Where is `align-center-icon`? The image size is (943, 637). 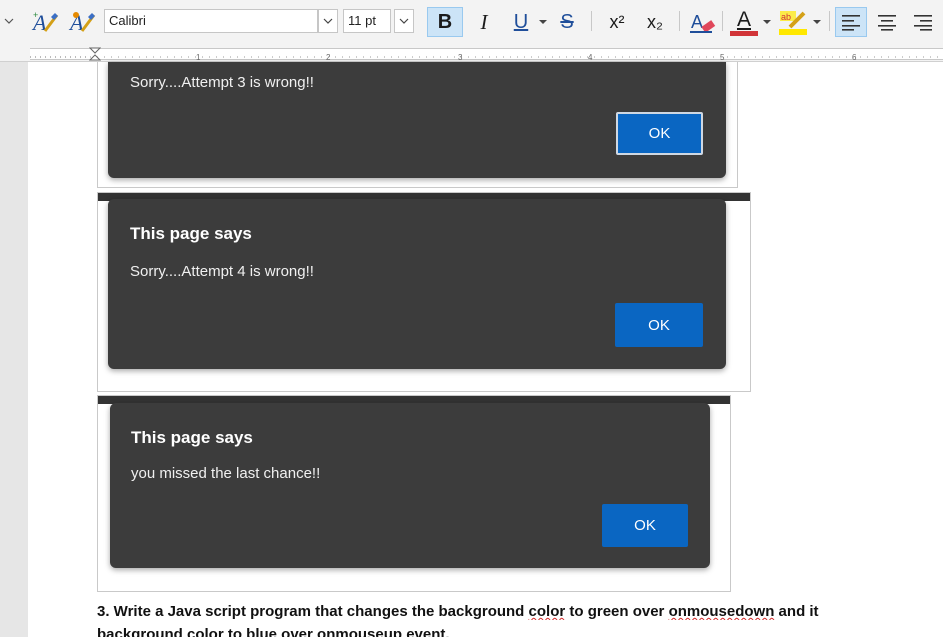 align-center-icon is located at coordinates (887, 22).